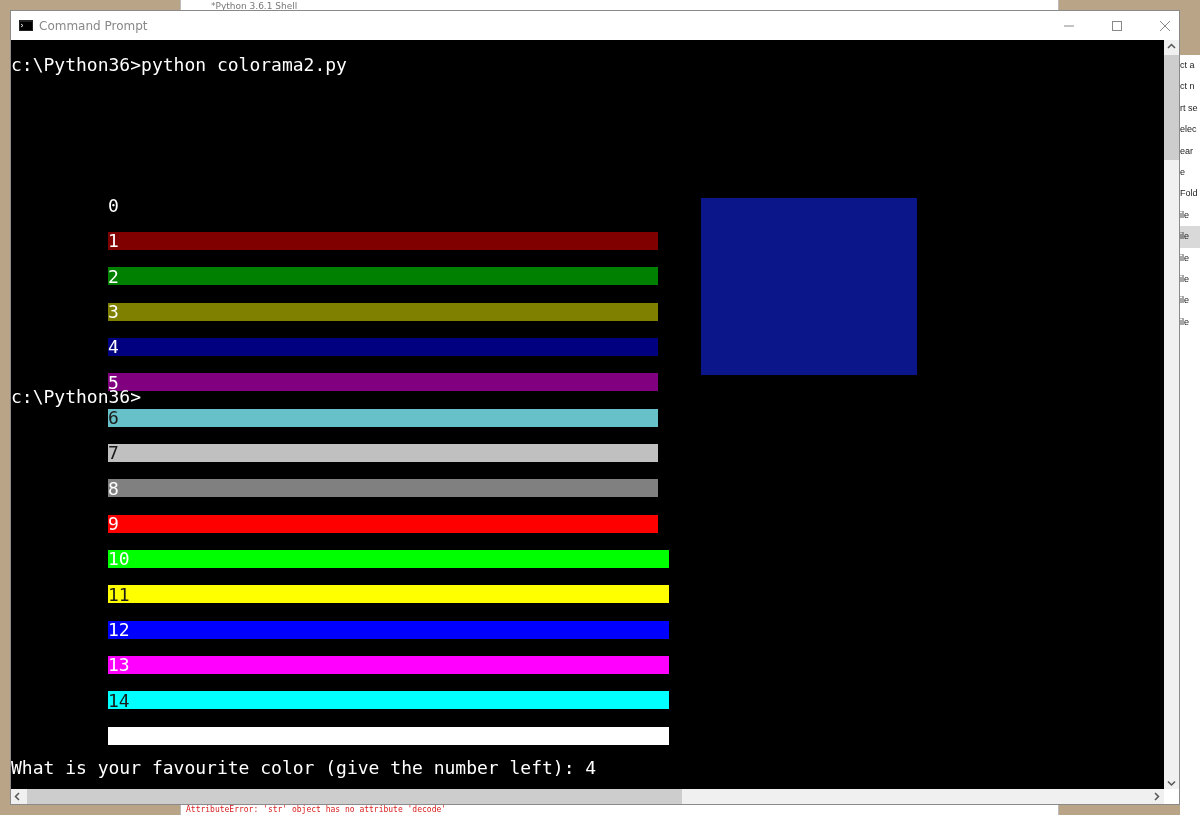  Describe the element at coordinates (113, 241) in the screenshot. I see `color-number: 1` at that location.